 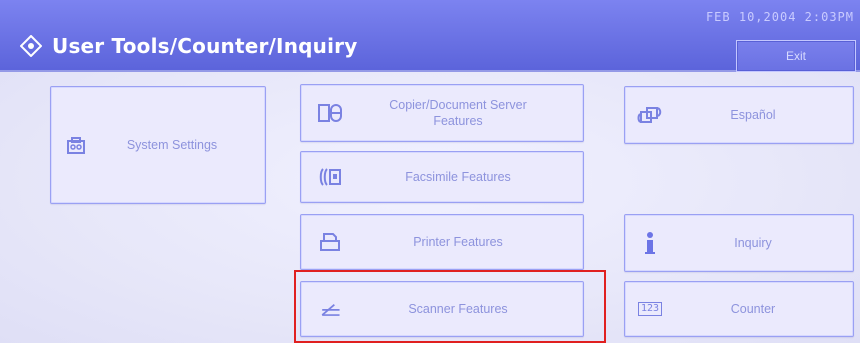 I want to click on counter-button: 123 Counter, so click(x=739, y=309).